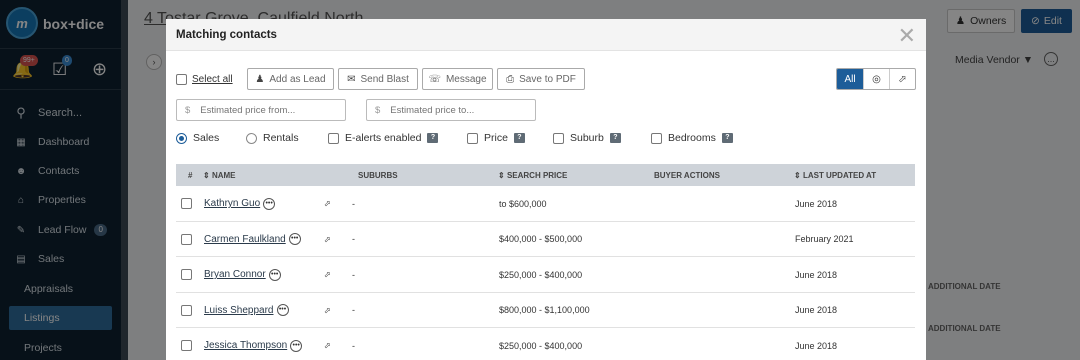  Describe the element at coordinates (907, 36) in the screenshot. I see `close-icon: ✕` at that location.